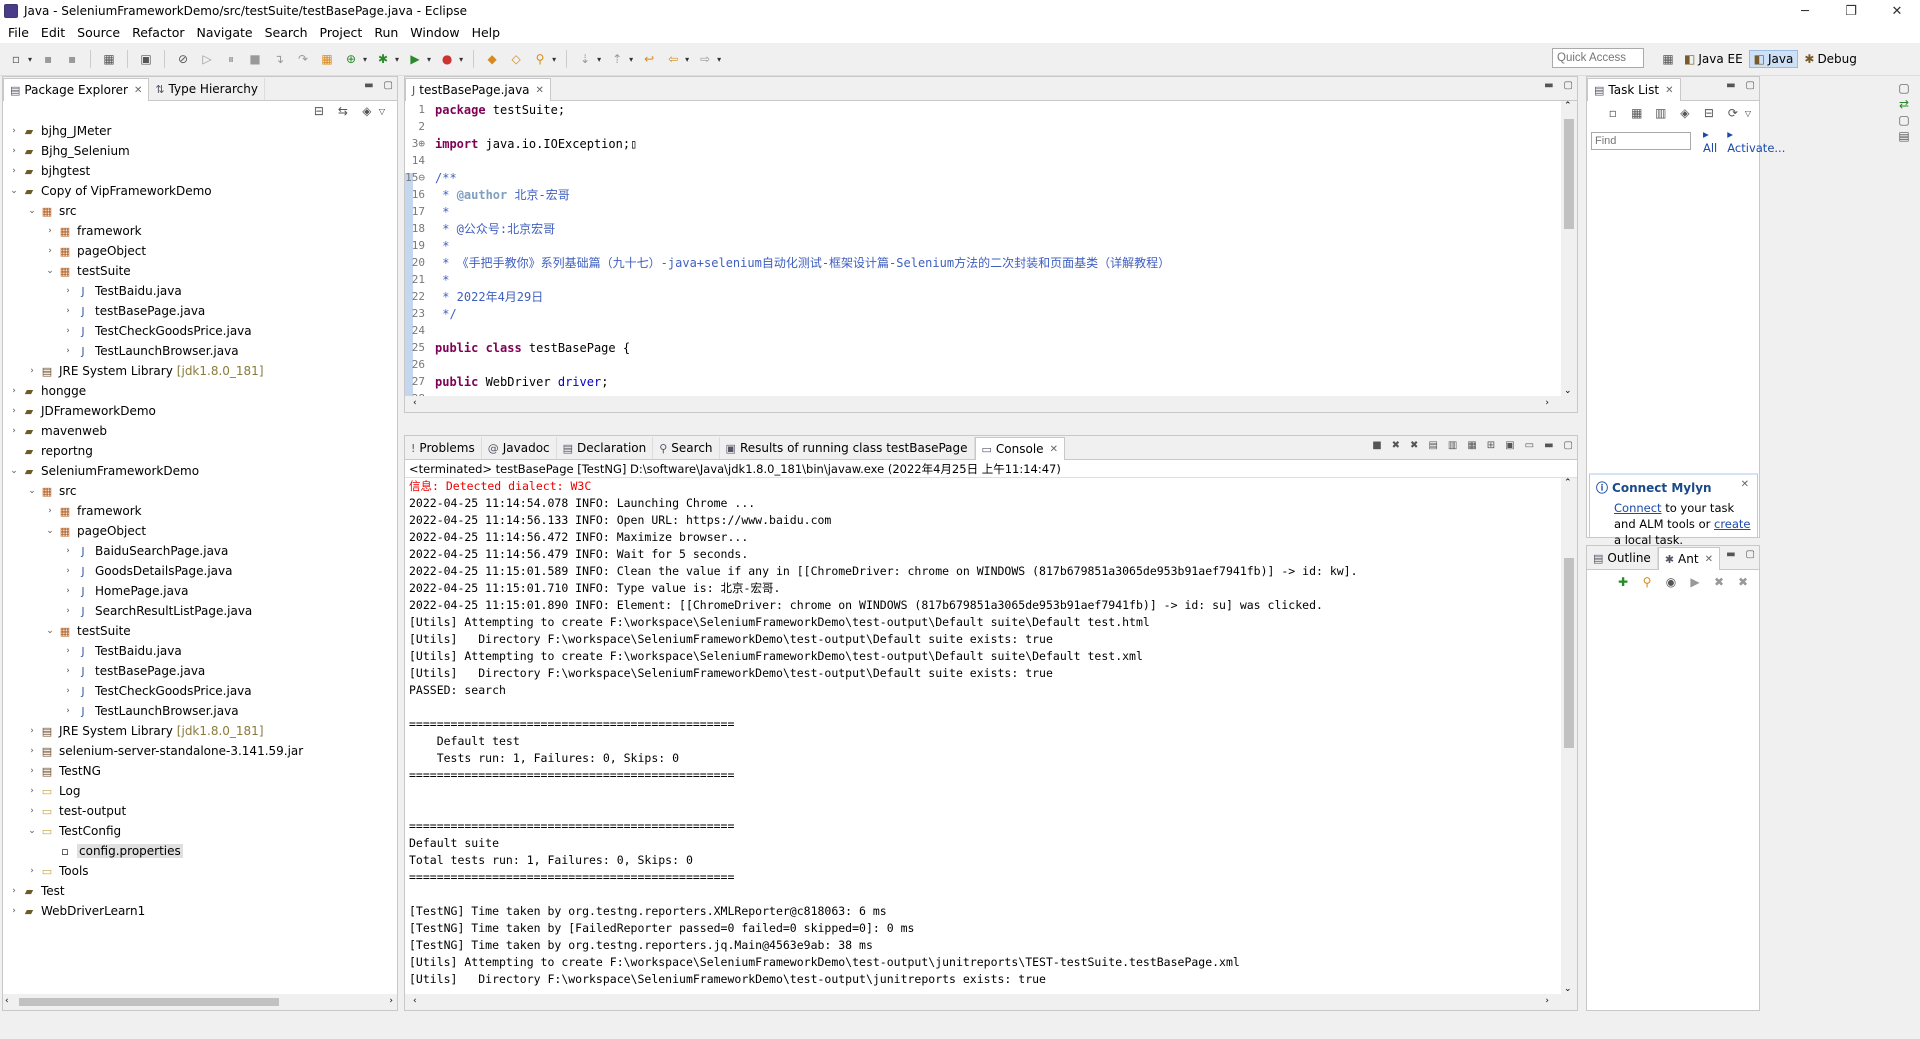  Describe the element at coordinates (200, 211) in the screenshot. I see `tree-item: ⌄ ▦ src` at that location.